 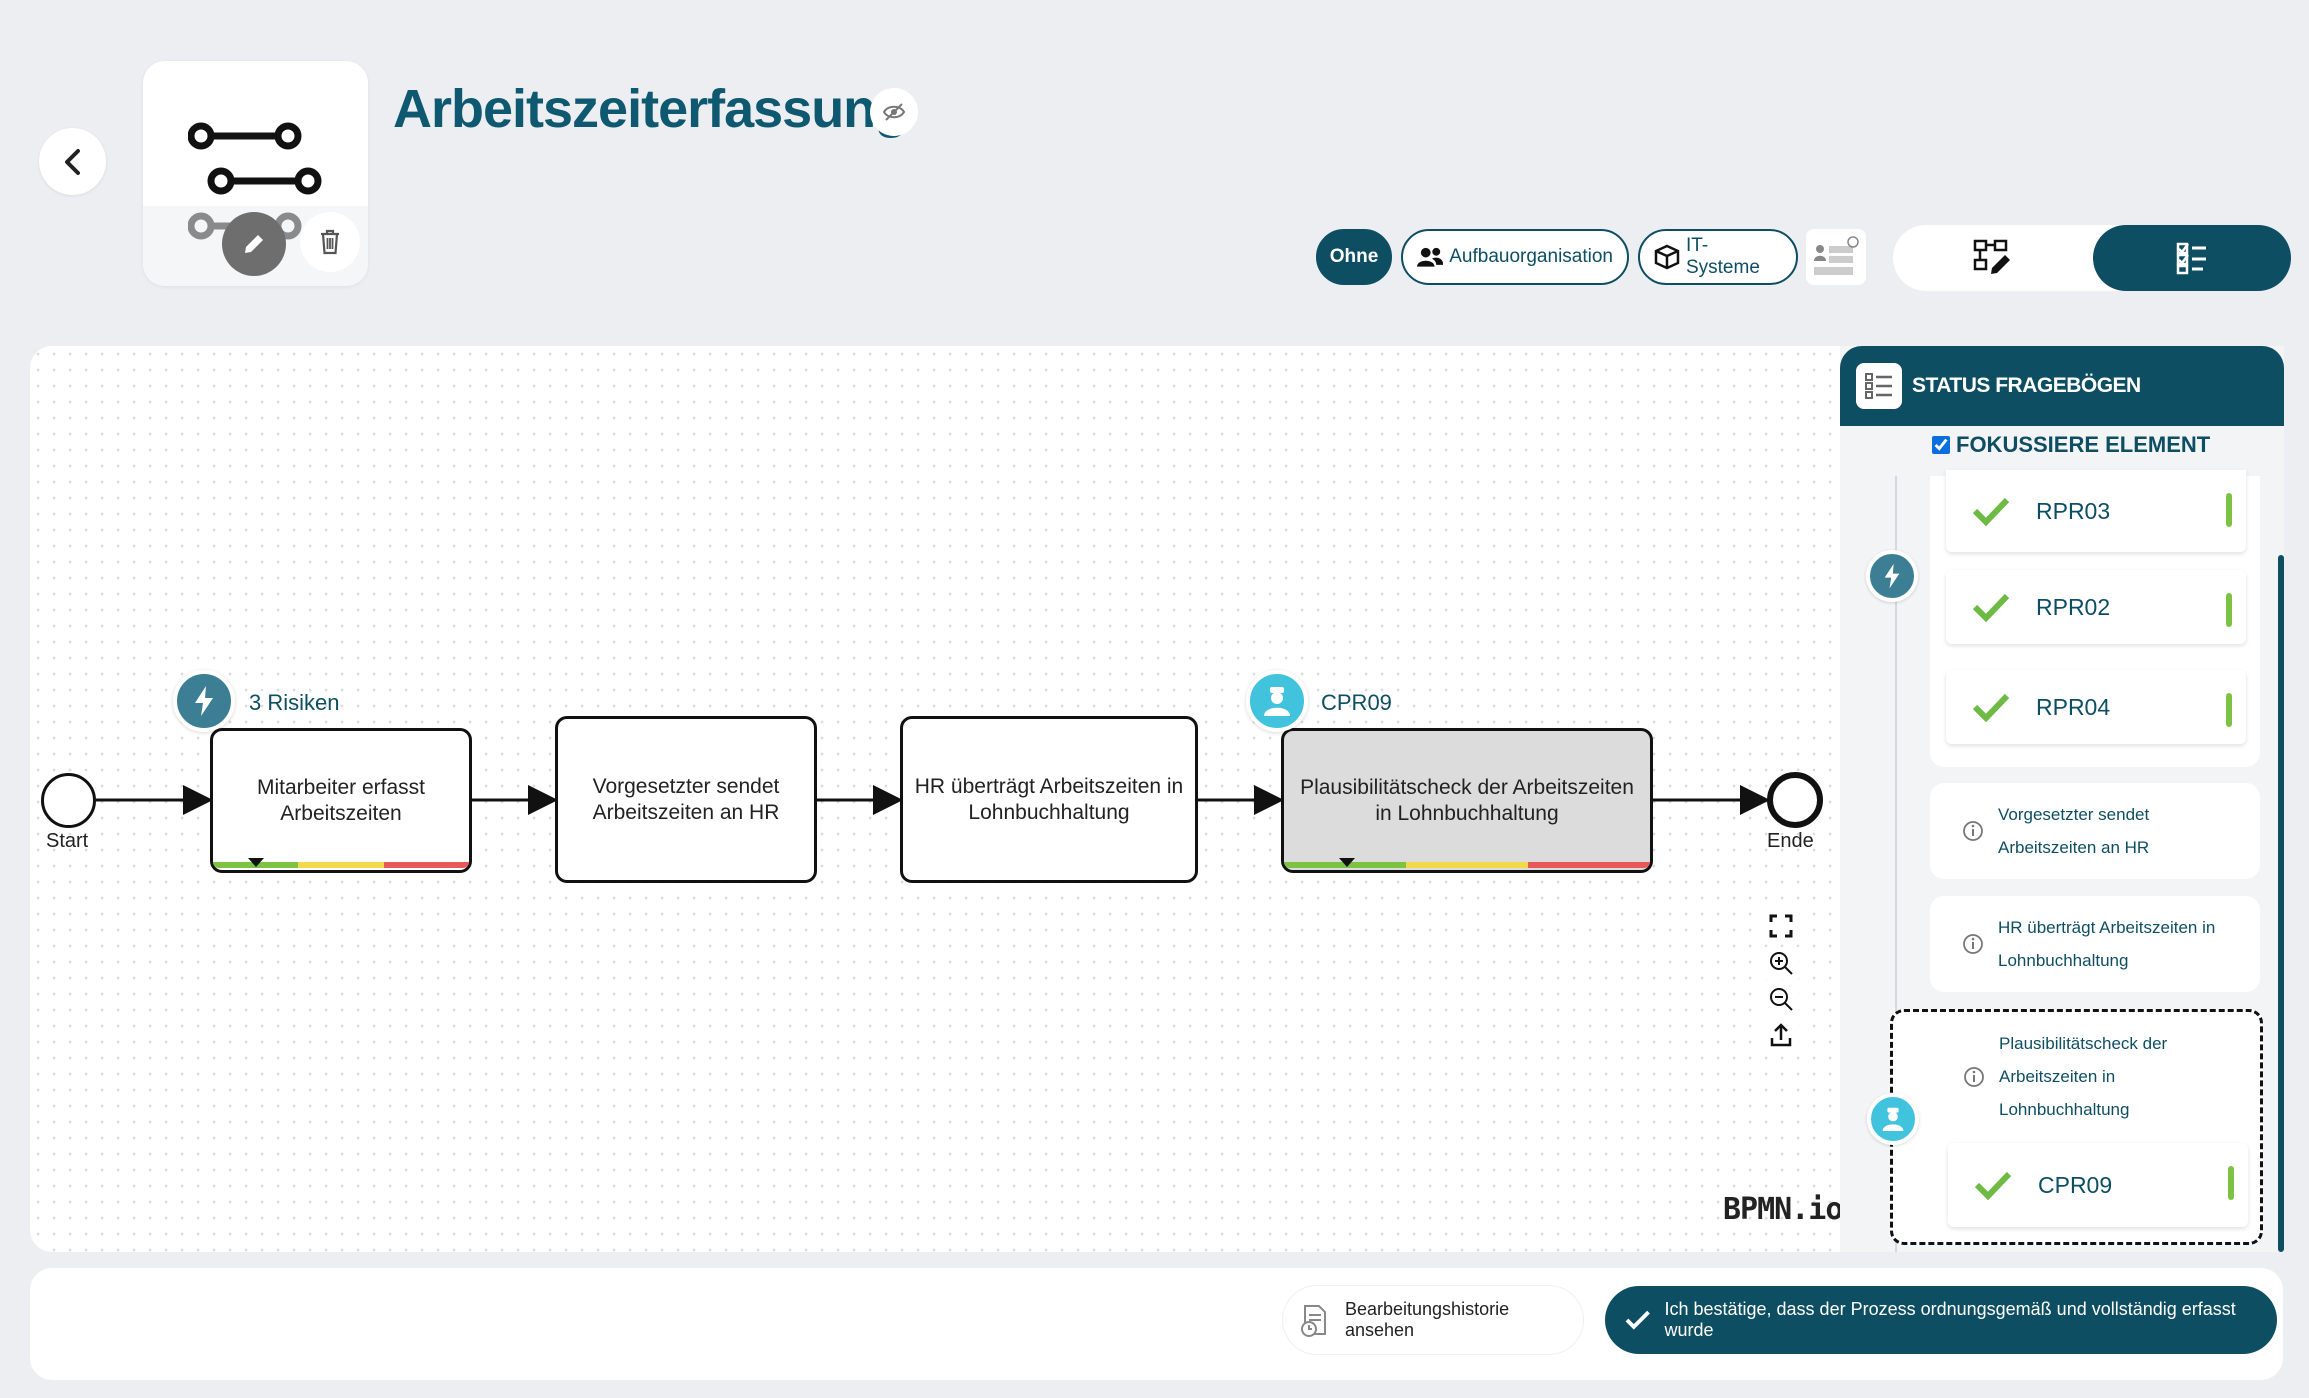 I want to click on start-event-label: Start, so click(x=67, y=841).